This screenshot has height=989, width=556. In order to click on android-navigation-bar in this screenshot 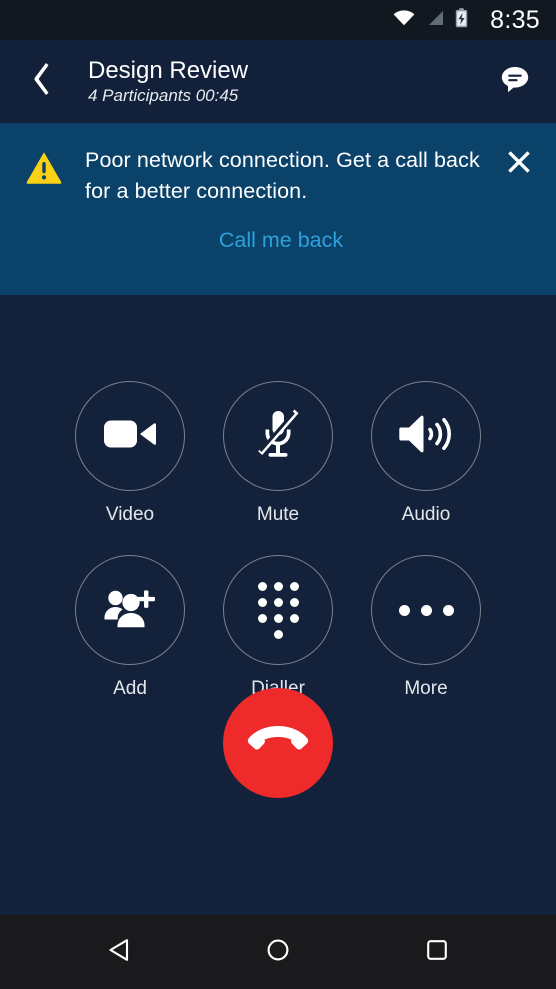, I will do `click(278, 952)`.